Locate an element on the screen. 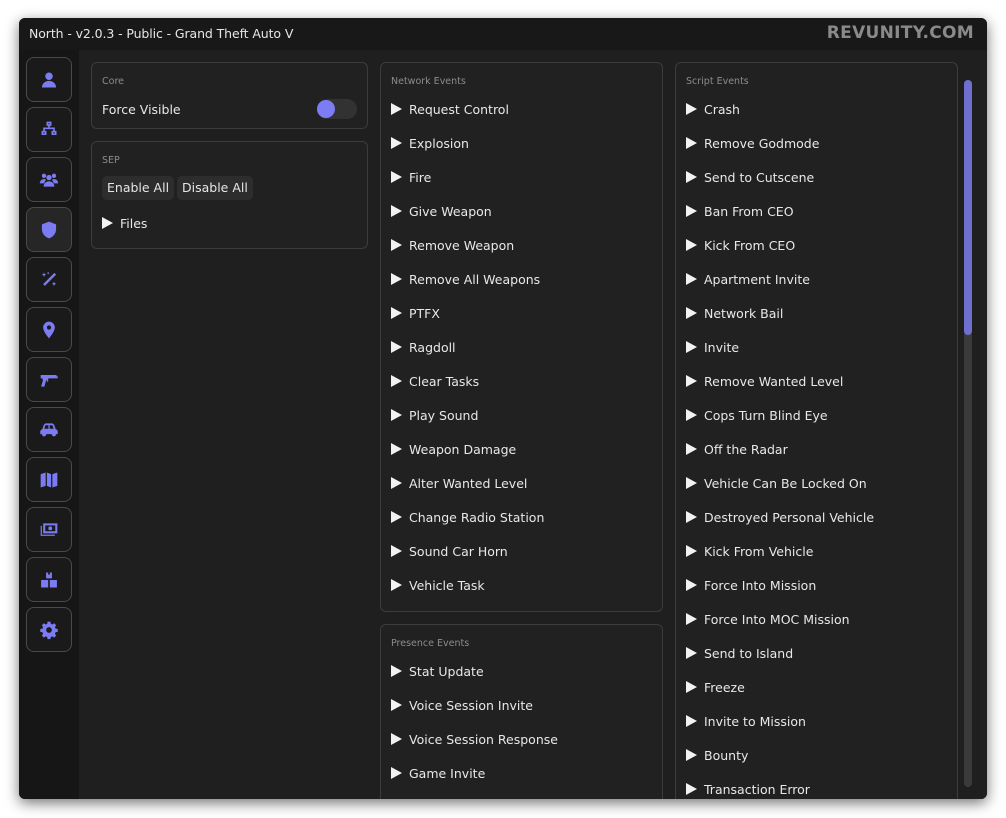 The image size is (1006, 818). script-event-label: Destroyed Personal Vehicle is located at coordinates (789, 517).